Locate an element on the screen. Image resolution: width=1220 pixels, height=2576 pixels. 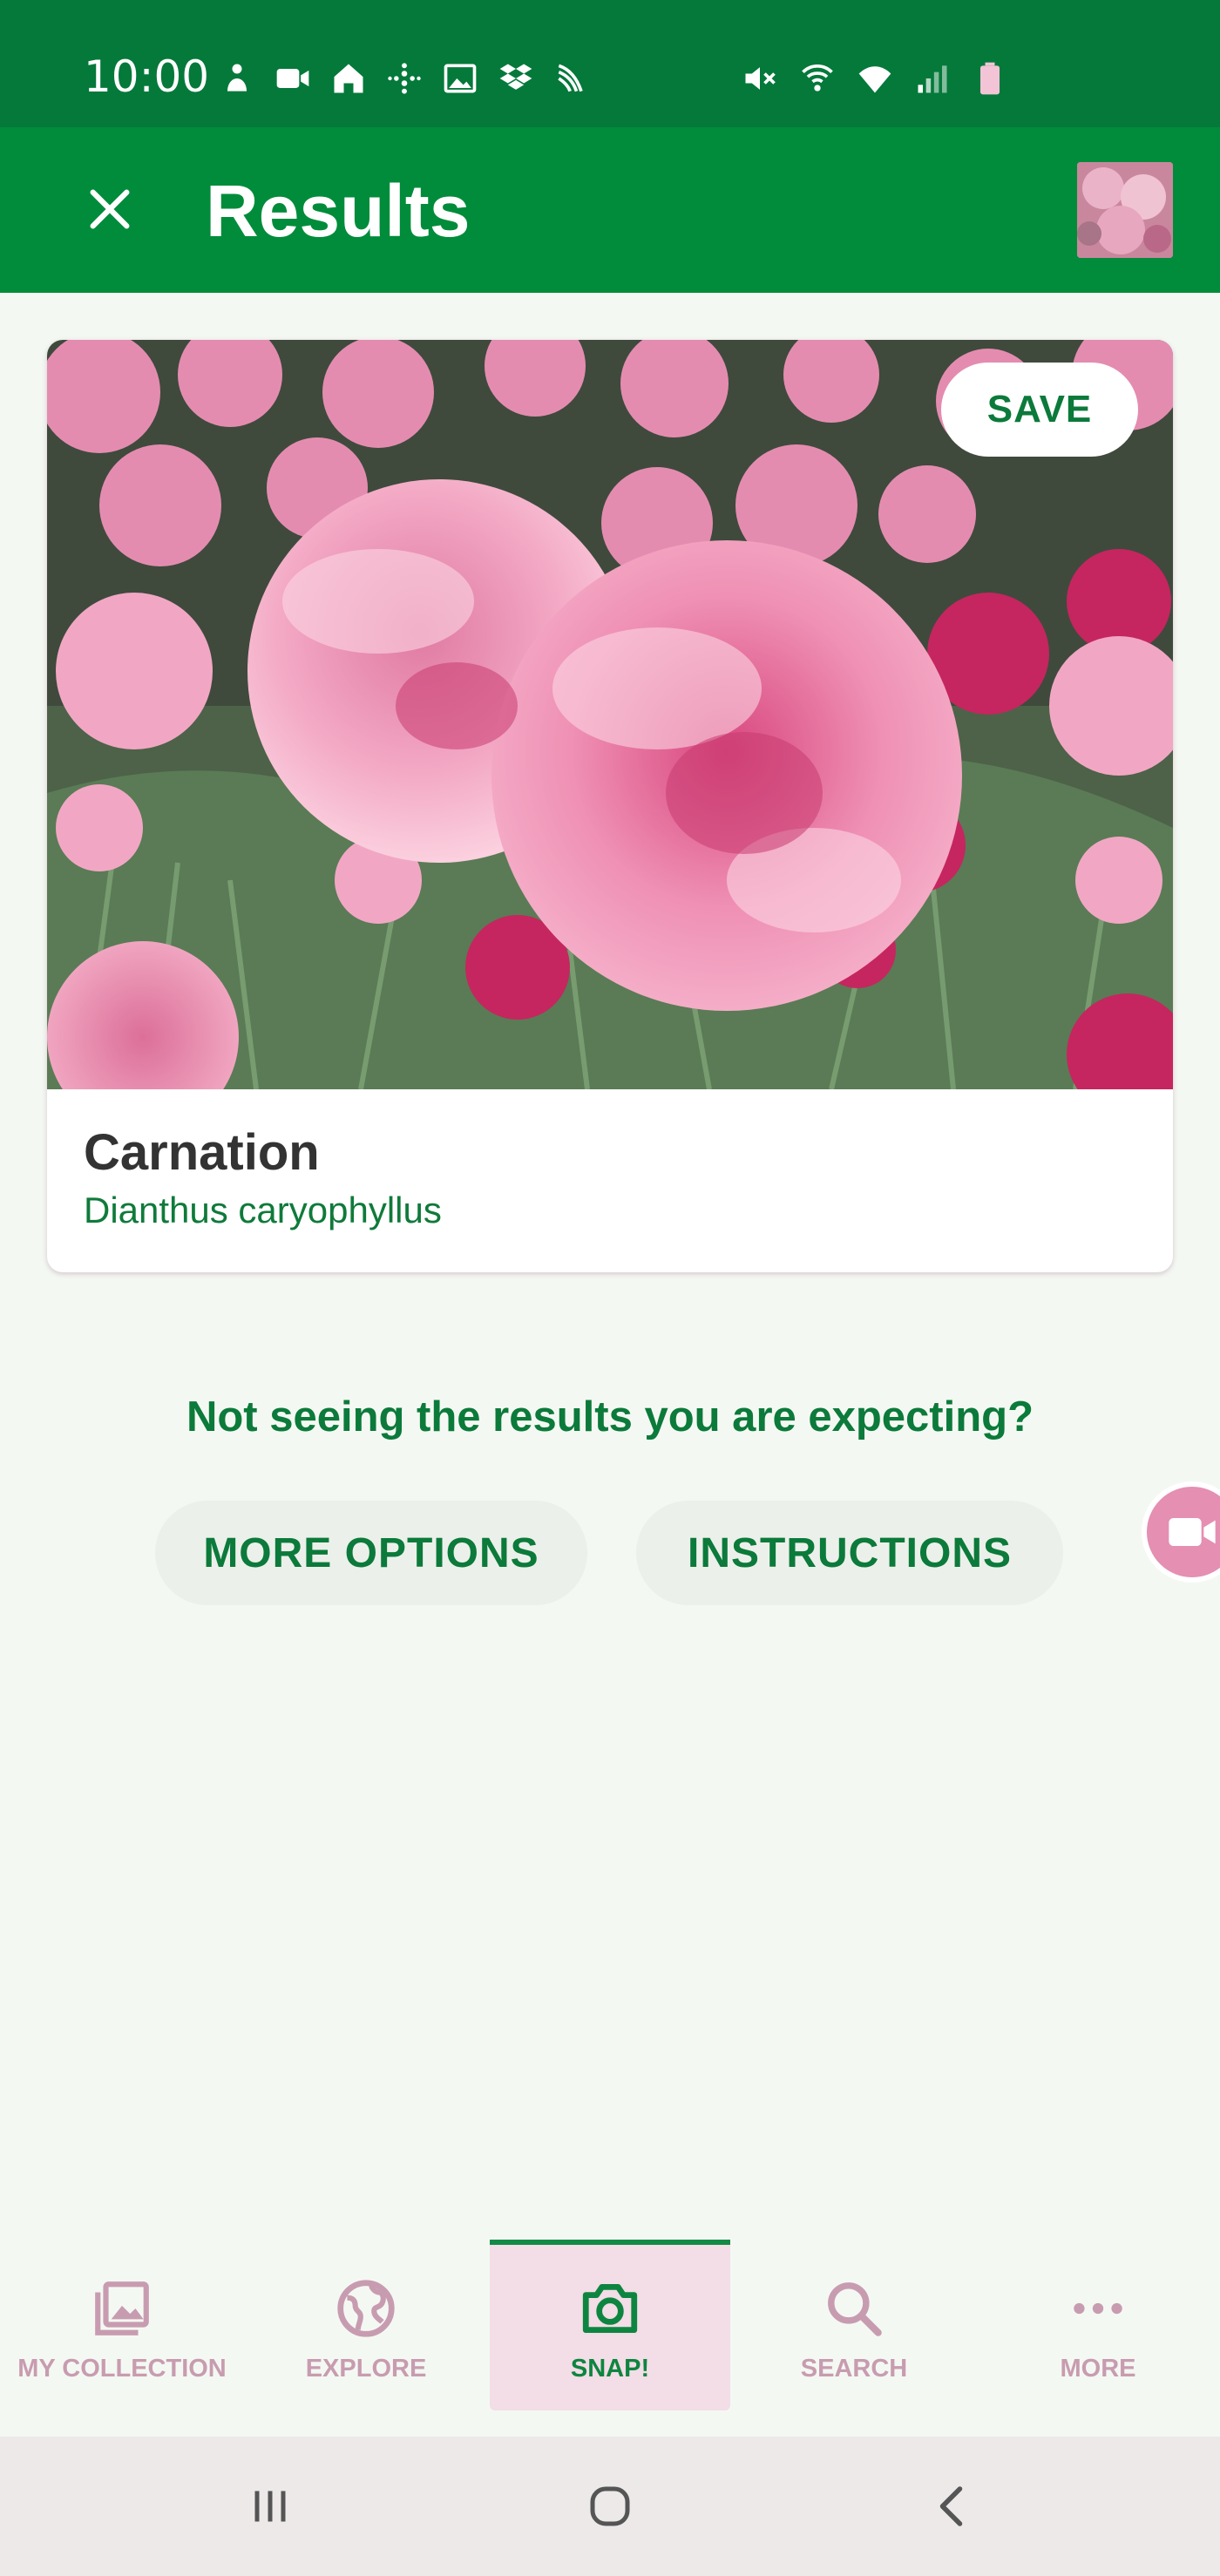
nav-item-explore: EXPLORE is located at coordinates (366, 2325).